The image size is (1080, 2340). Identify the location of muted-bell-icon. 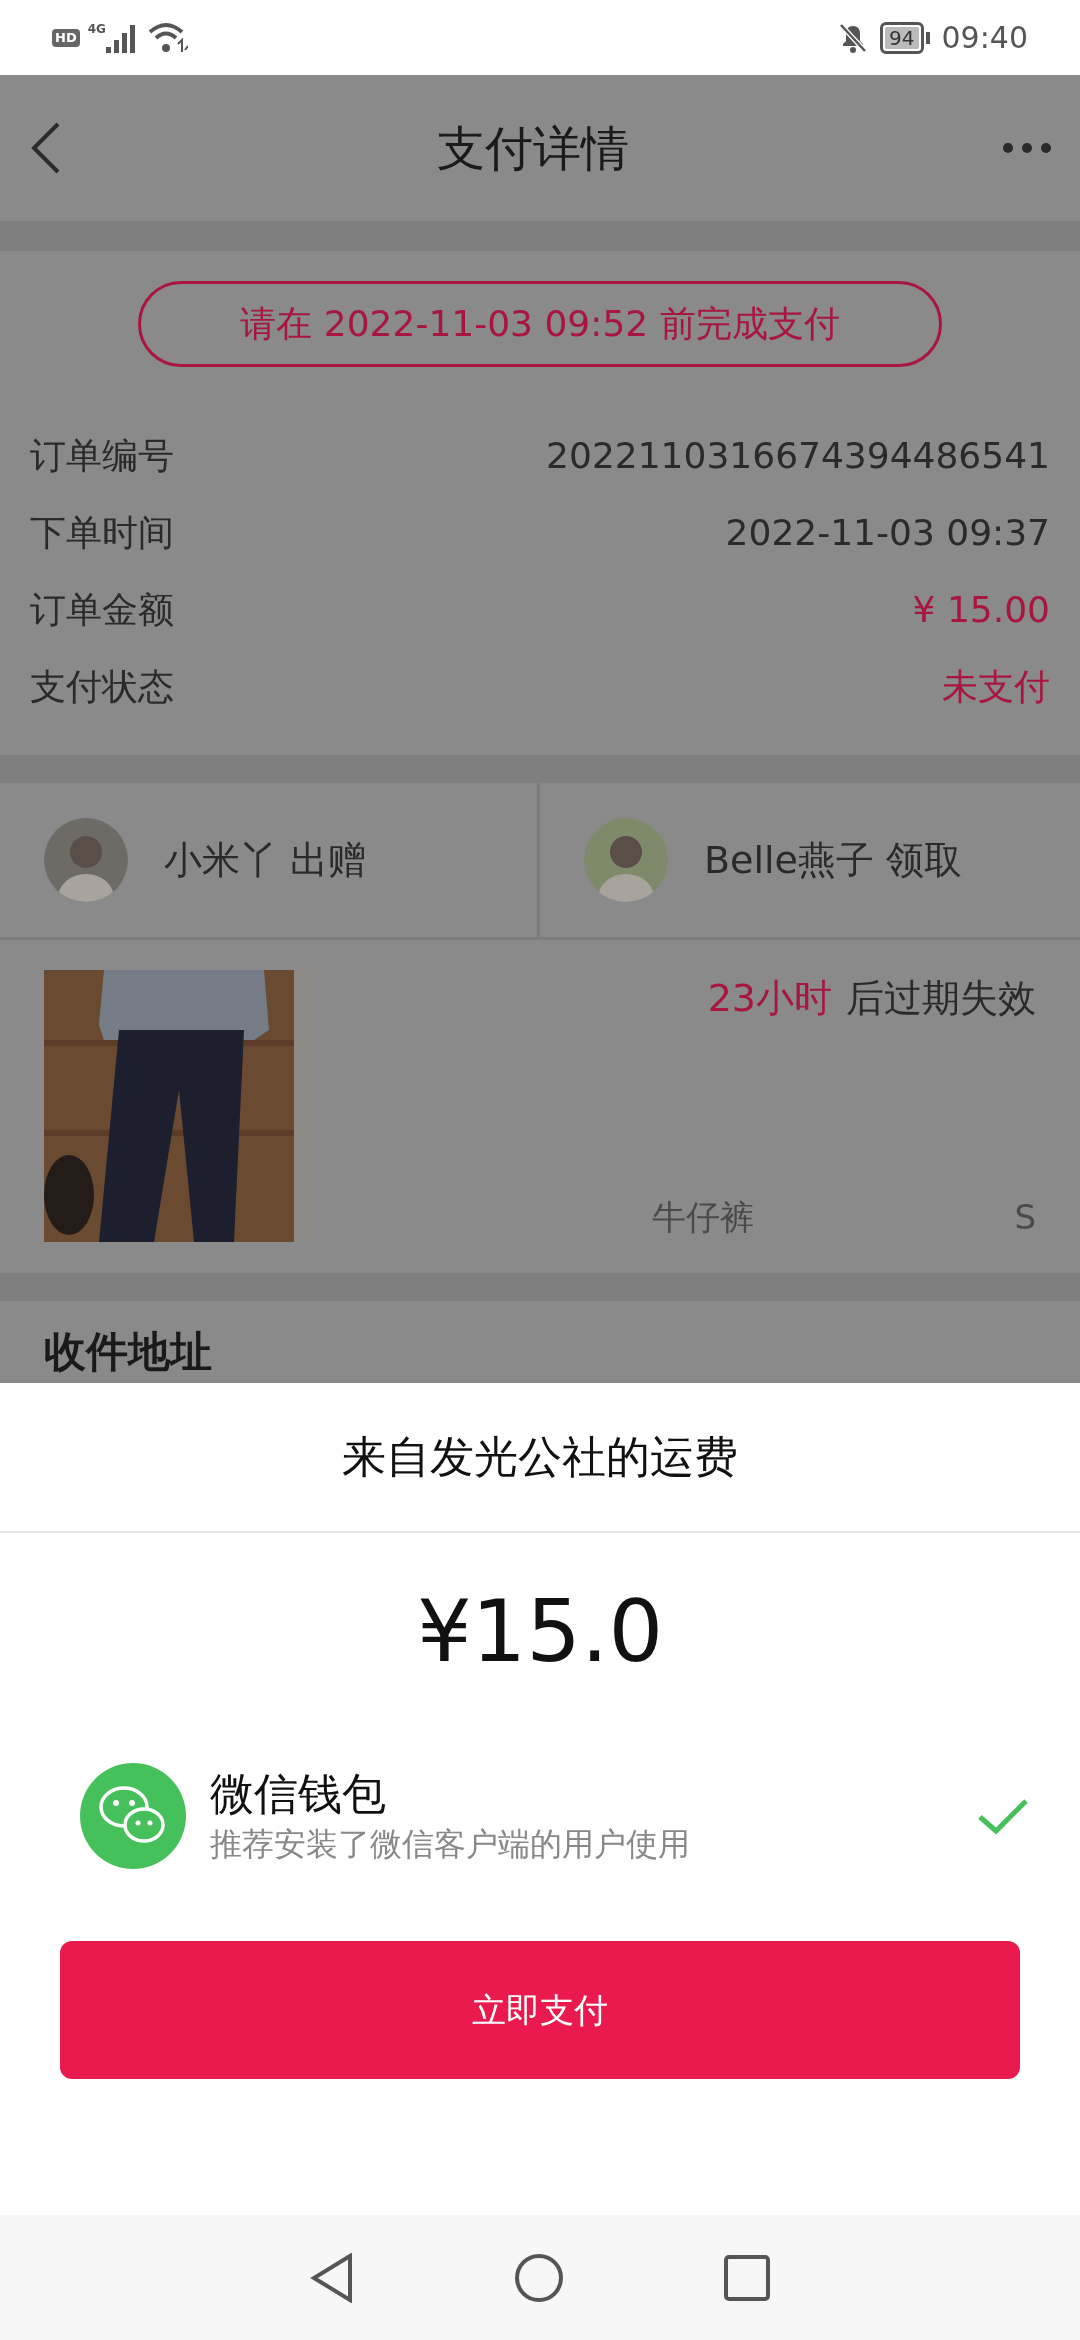
(853, 37).